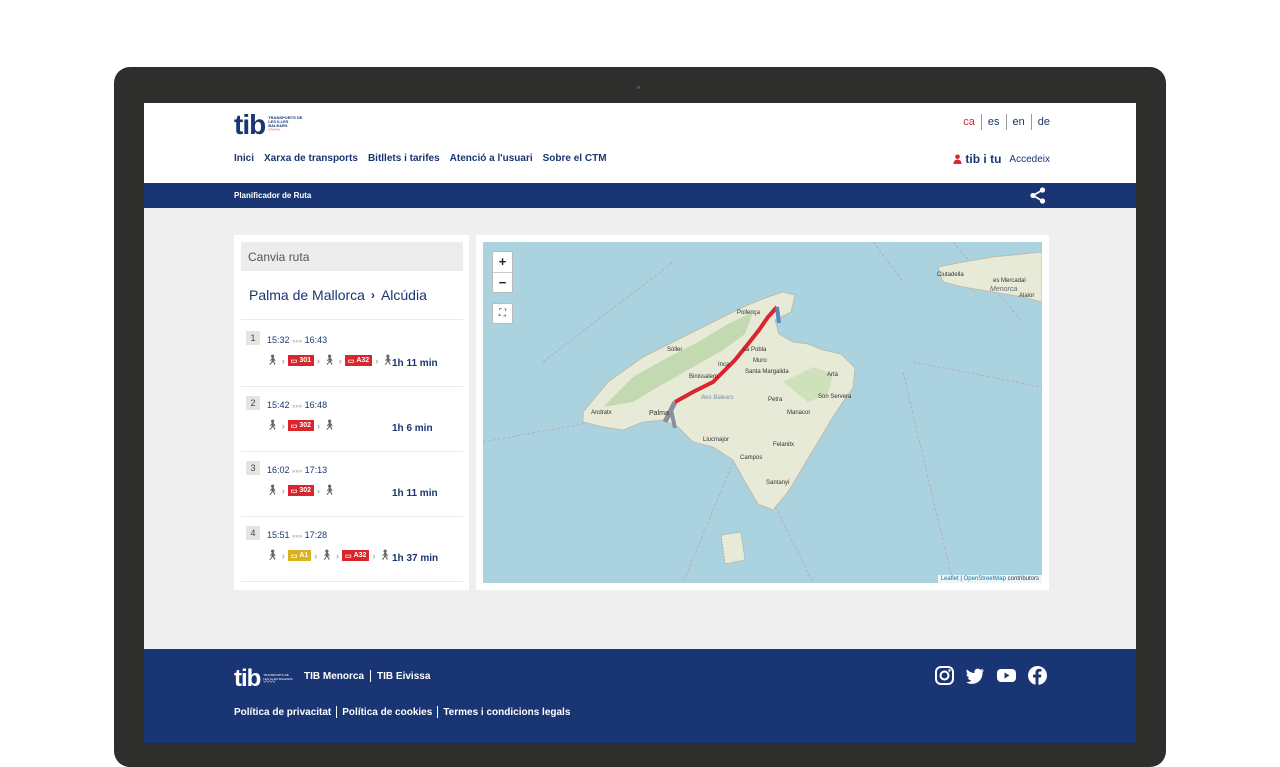 This screenshot has height=767, width=1280. Describe the element at coordinates (253, 468) in the screenshot. I see `trip-number: 3` at that location.